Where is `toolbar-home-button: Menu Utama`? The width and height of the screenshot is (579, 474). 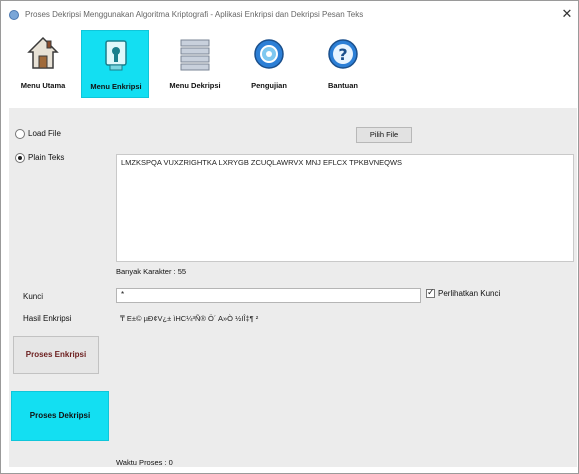
toolbar-home-button: Menu Utama is located at coordinates (43, 64).